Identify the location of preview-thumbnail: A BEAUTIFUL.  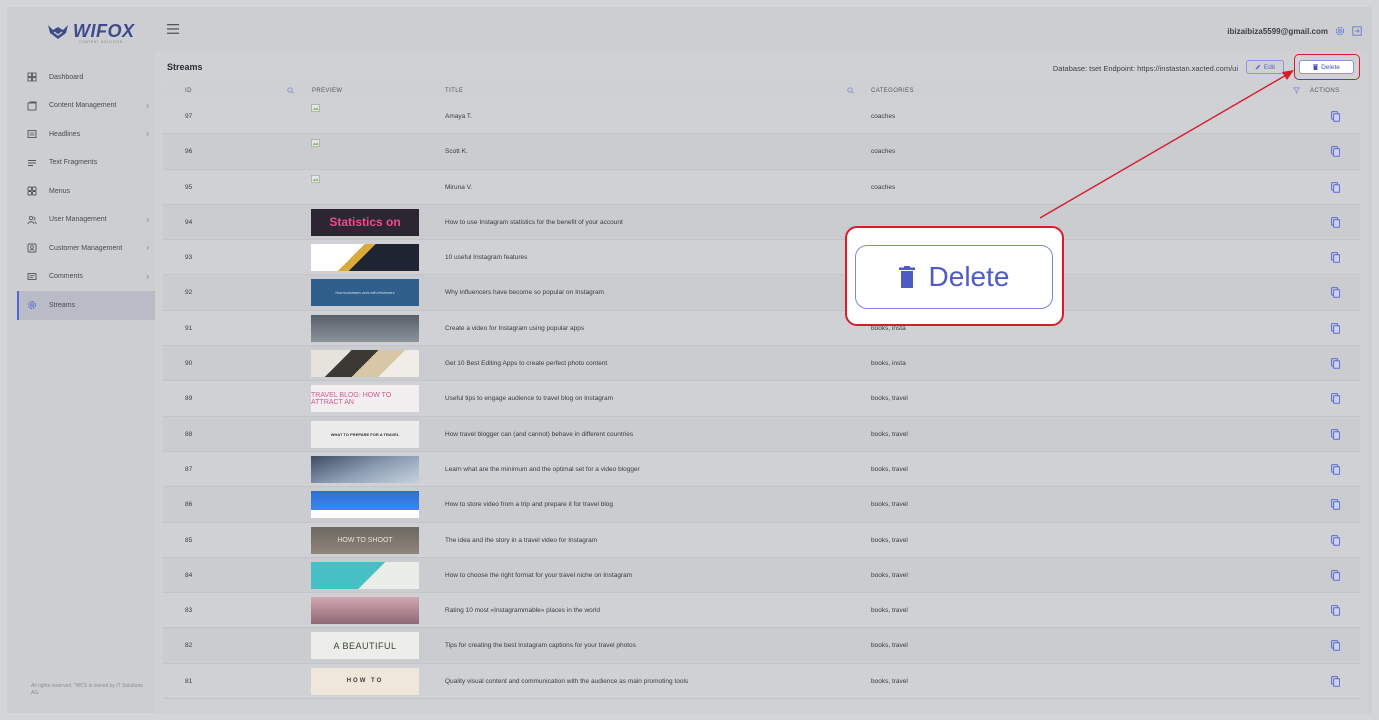
(365, 646).